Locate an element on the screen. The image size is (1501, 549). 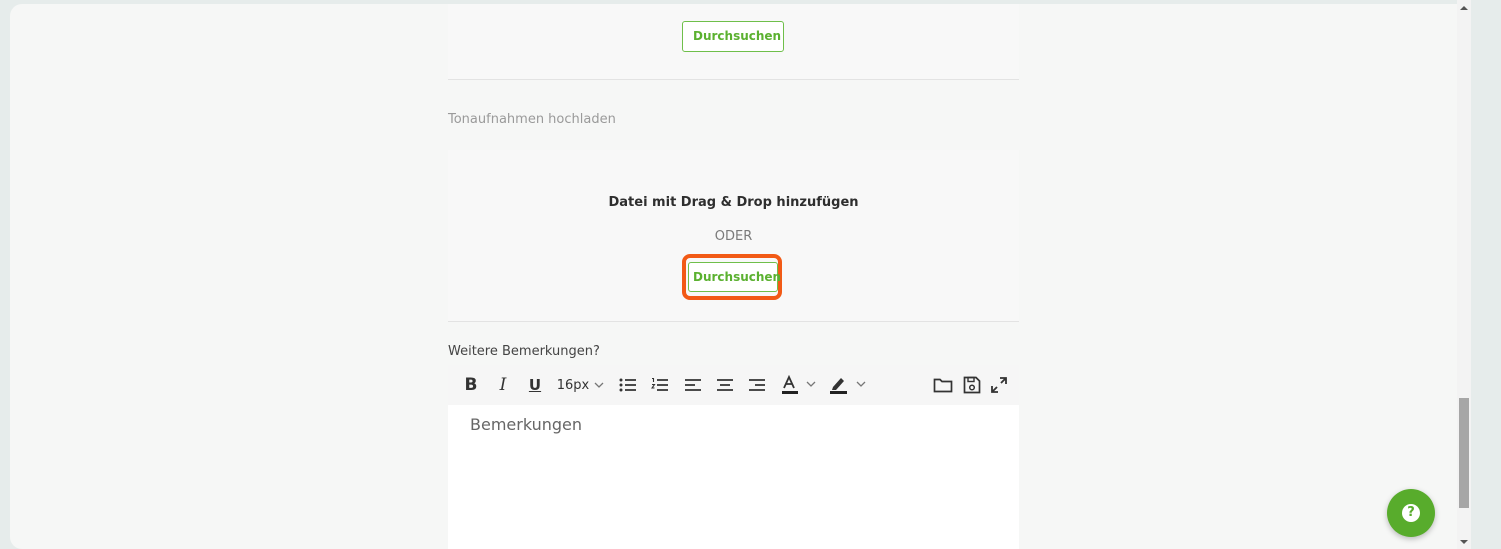
font-size-select: 16px is located at coordinates (581, 385).